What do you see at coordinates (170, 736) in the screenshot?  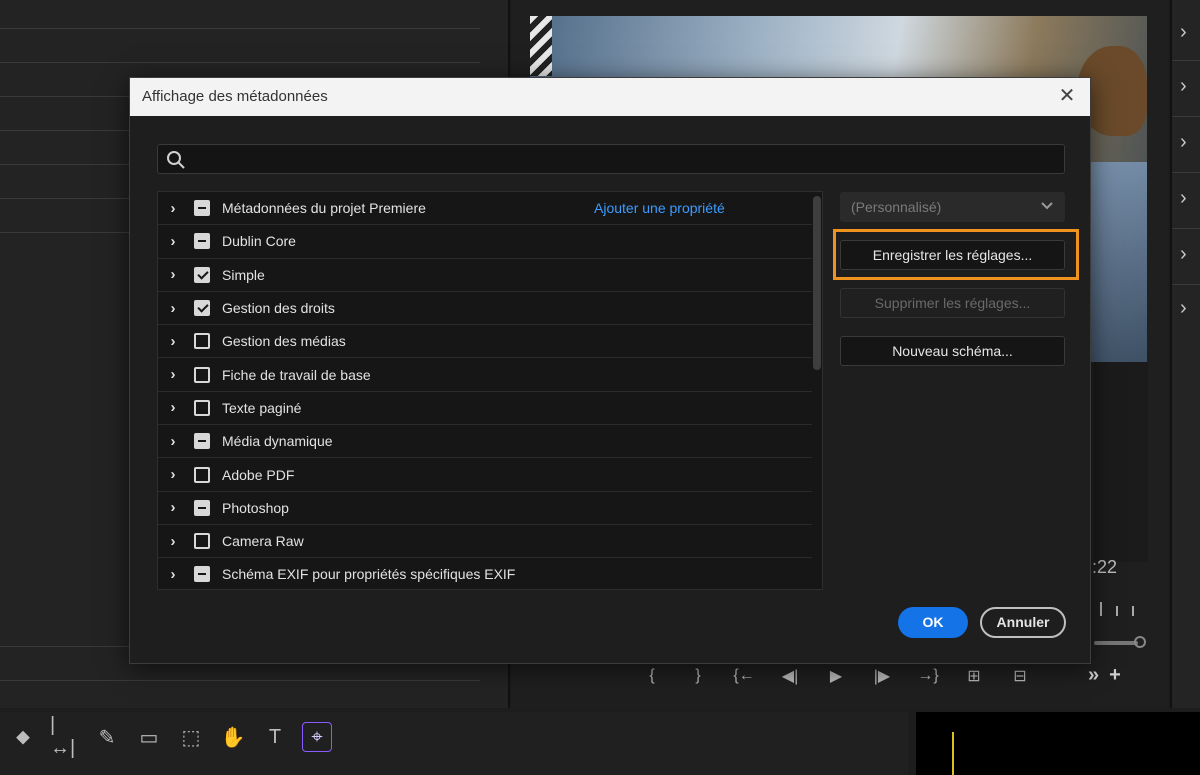 I see `toolbar: ⬥ |↔| ✎ ▭ ⬚ ✋ T ⌖` at bounding box center [170, 736].